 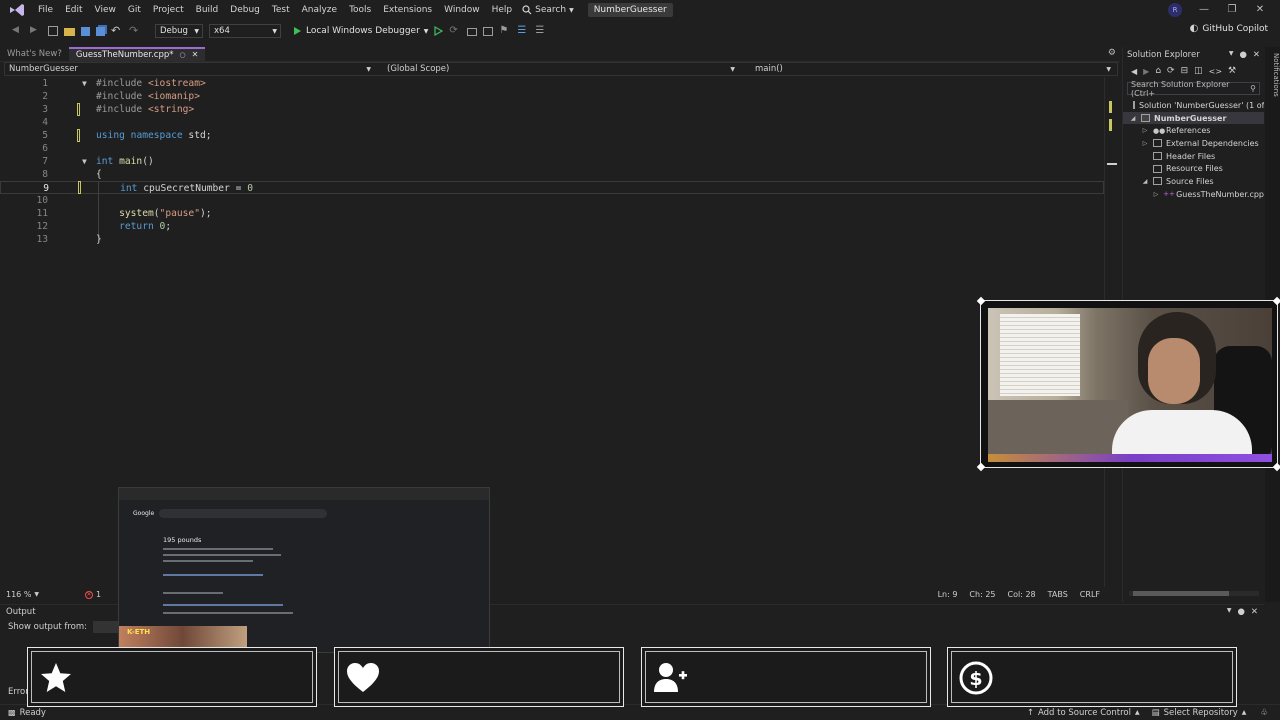 I want to click on undo-icon: ↶, so click(x=117, y=31).